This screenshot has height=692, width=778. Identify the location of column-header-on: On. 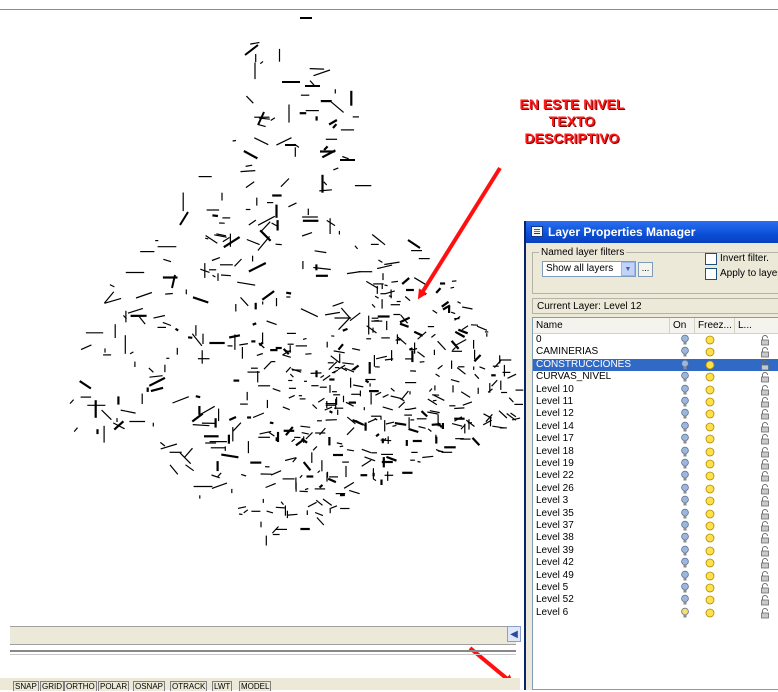
(682, 325).